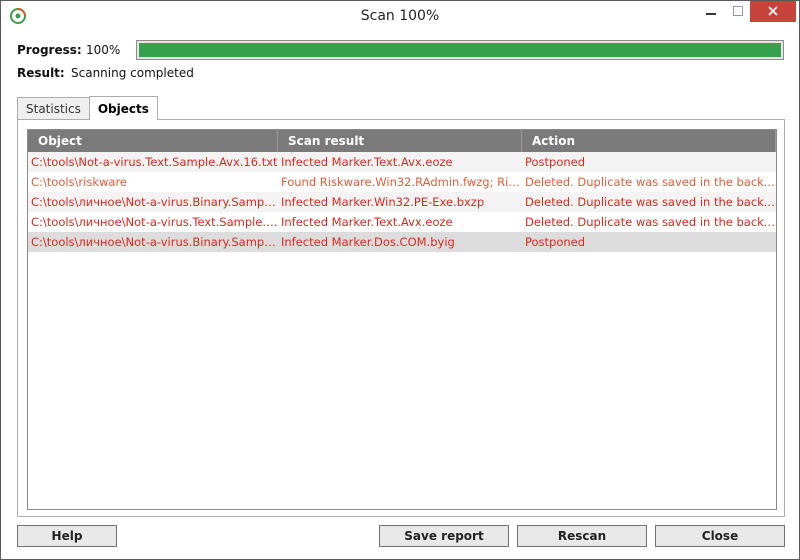 This screenshot has height=560, width=800. I want to click on result-value: Scanning completed, so click(132, 73).